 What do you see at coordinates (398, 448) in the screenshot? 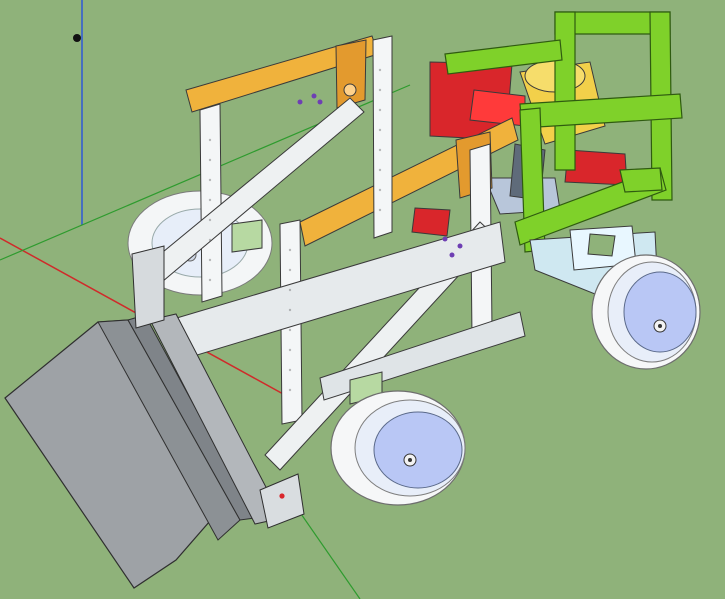
I see `front-right-wheel` at bounding box center [398, 448].